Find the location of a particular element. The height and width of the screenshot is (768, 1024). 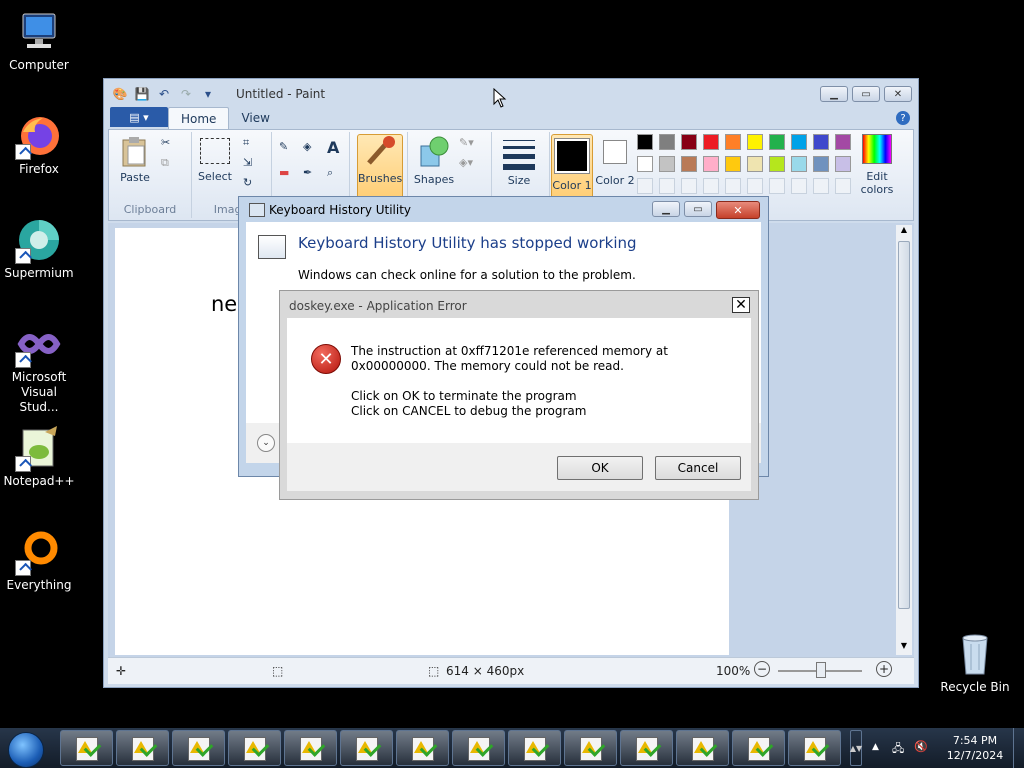

desktop-icon-computer: Computer is located at coordinates (39, 40).